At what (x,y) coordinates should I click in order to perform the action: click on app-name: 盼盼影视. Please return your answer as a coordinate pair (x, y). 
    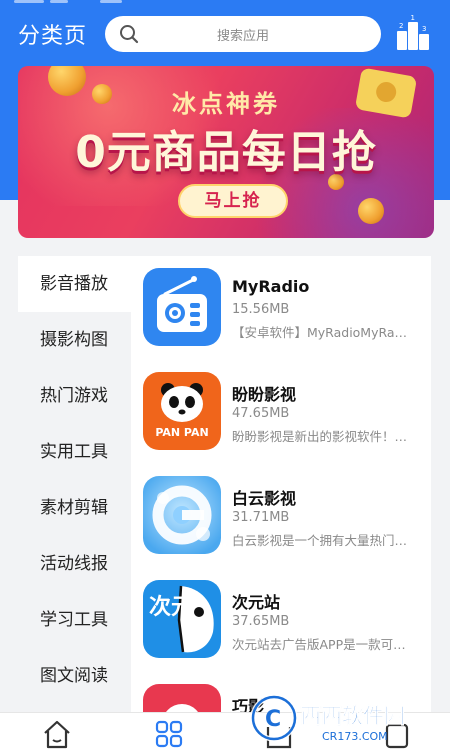
    Looking at the image, I should click on (264, 394).